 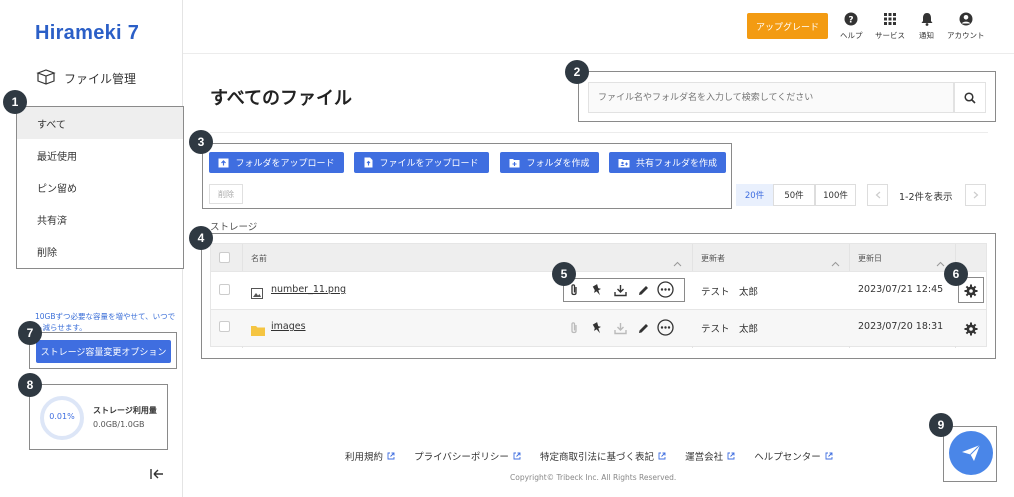 I want to click on attach-icon, so click(x=574, y=291).